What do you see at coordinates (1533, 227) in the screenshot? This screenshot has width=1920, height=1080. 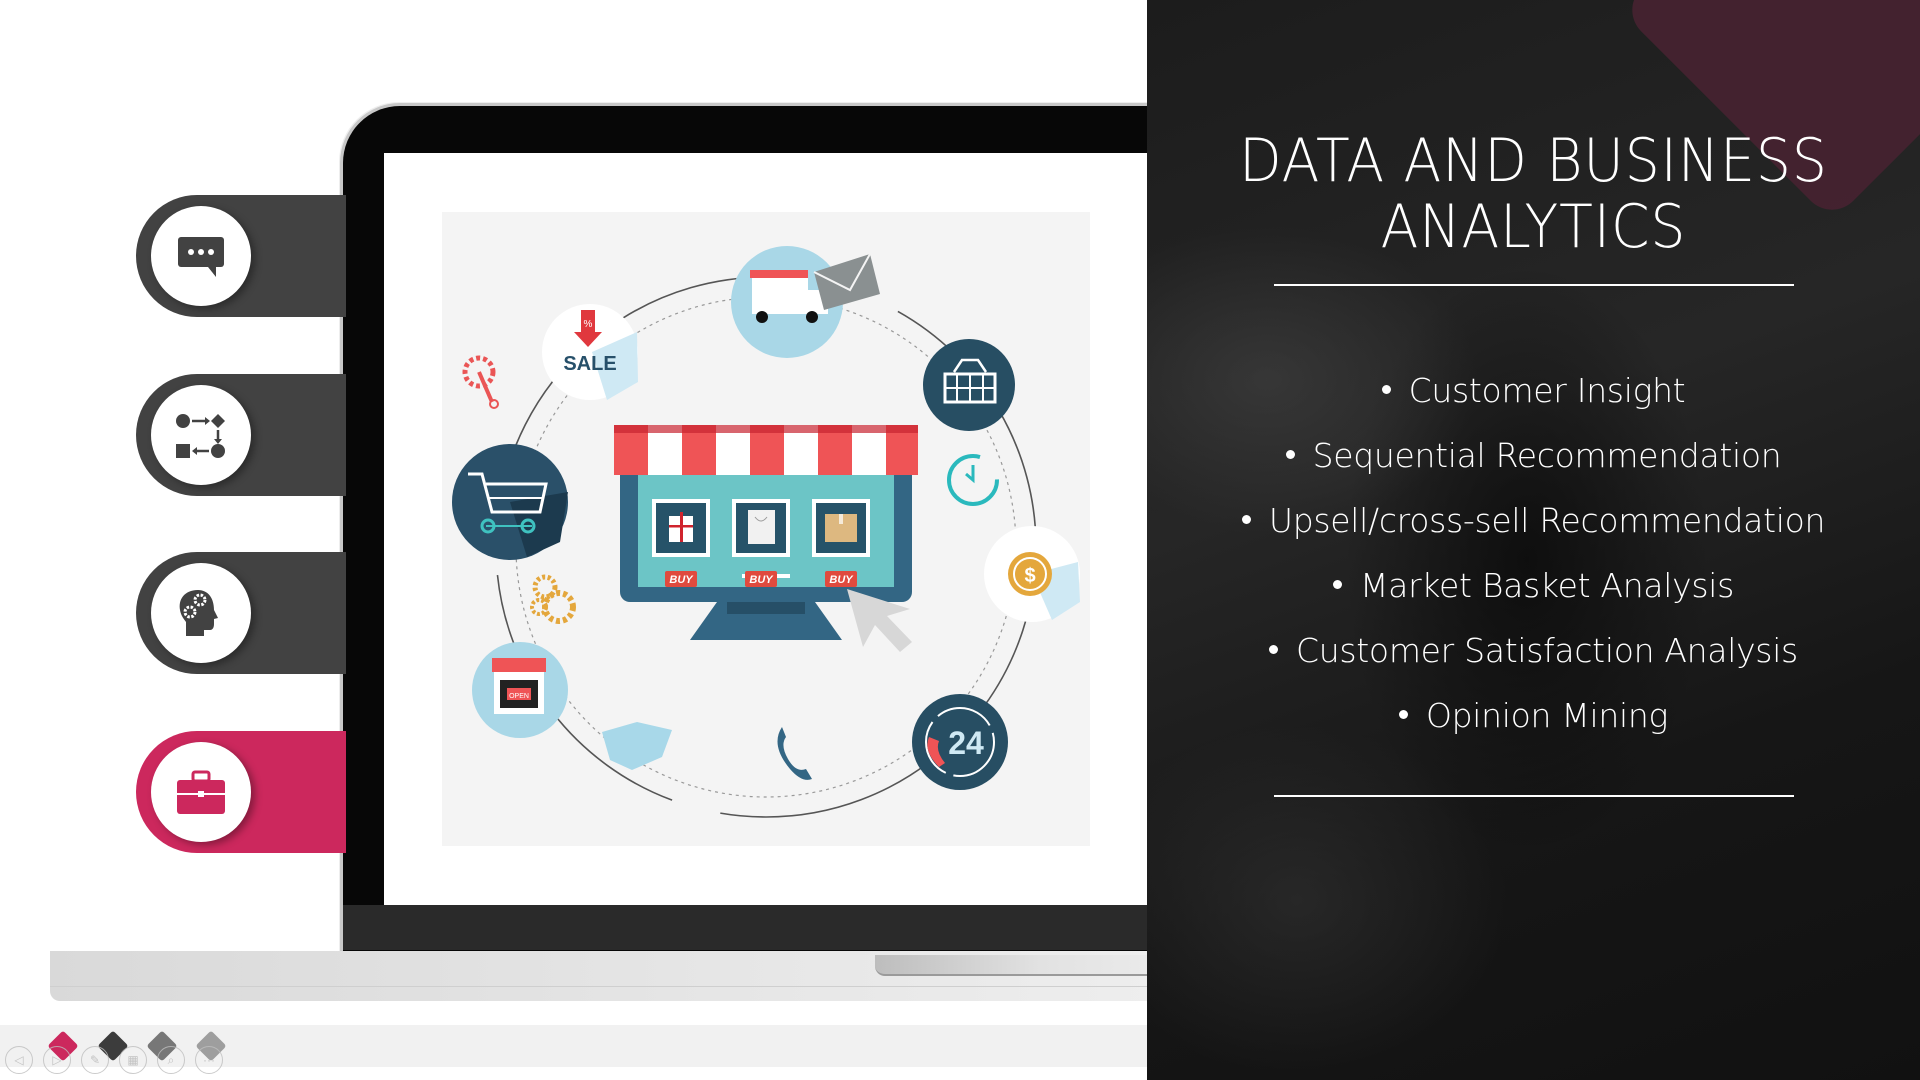 I see `title-line-2: ANALYTICS` at bounding box center [1533, 227].